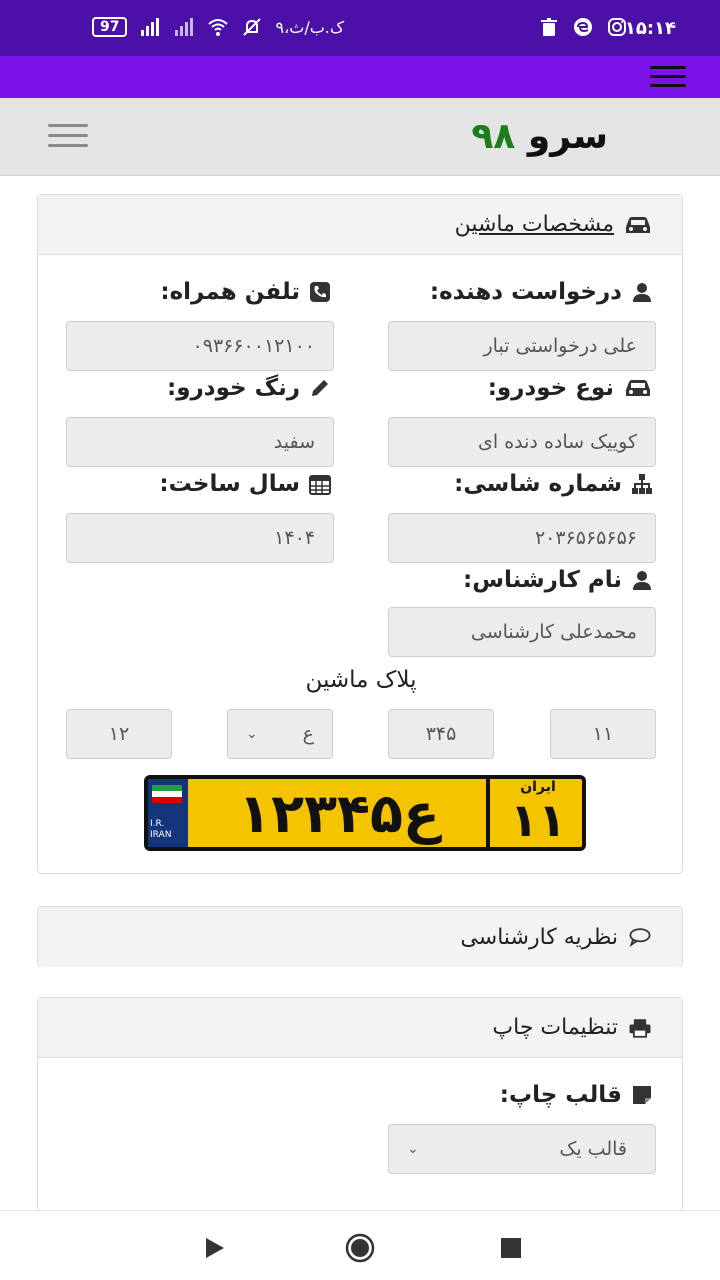 The image size is (720, 1280). Describe the element at coordinates (320, 292) in the screenshot. I see `phone-icon` at that location.